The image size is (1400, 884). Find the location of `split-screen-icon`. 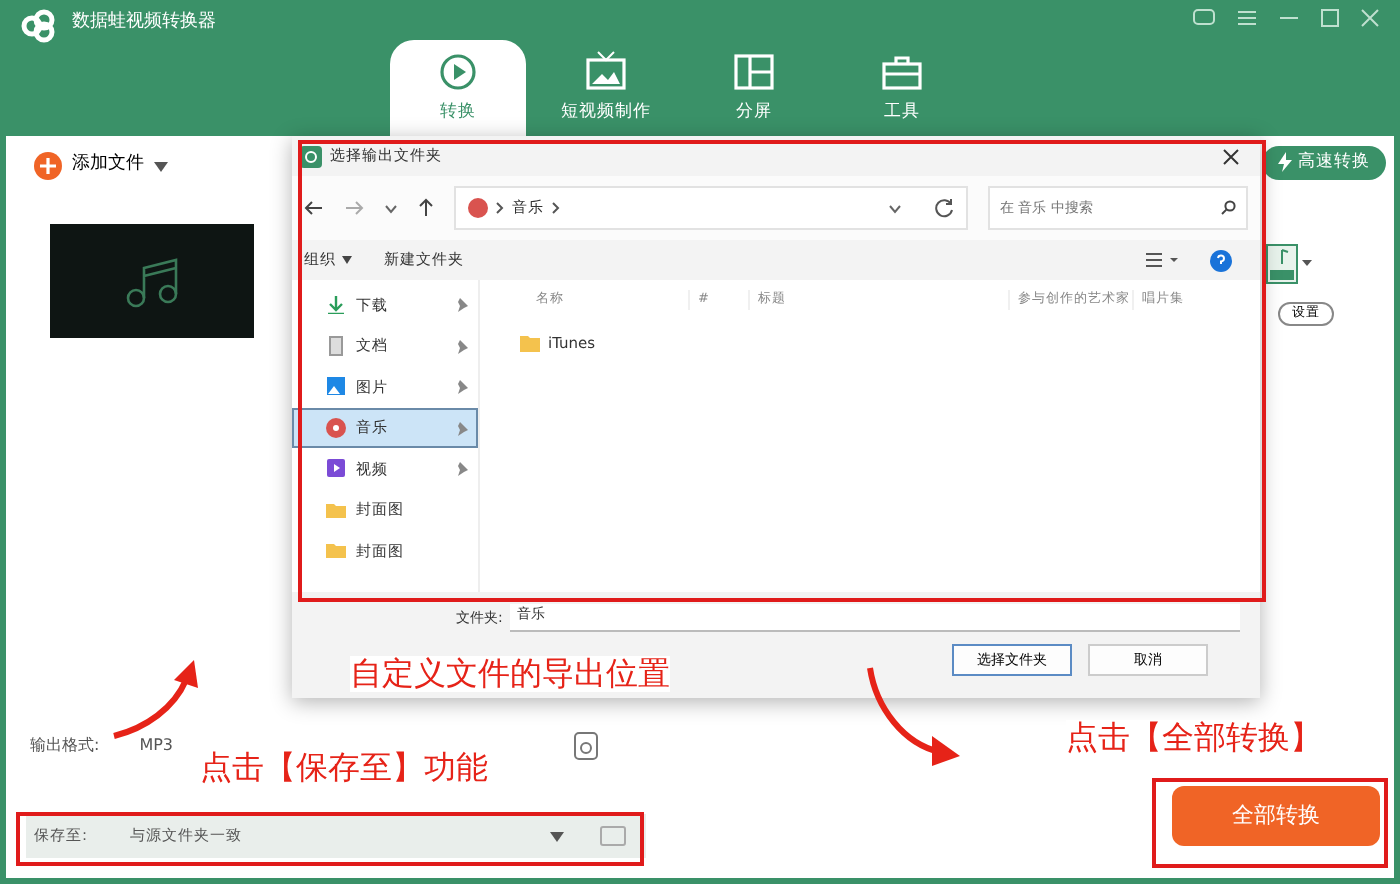

split-screen-icon is located at coordinates (754, 72).